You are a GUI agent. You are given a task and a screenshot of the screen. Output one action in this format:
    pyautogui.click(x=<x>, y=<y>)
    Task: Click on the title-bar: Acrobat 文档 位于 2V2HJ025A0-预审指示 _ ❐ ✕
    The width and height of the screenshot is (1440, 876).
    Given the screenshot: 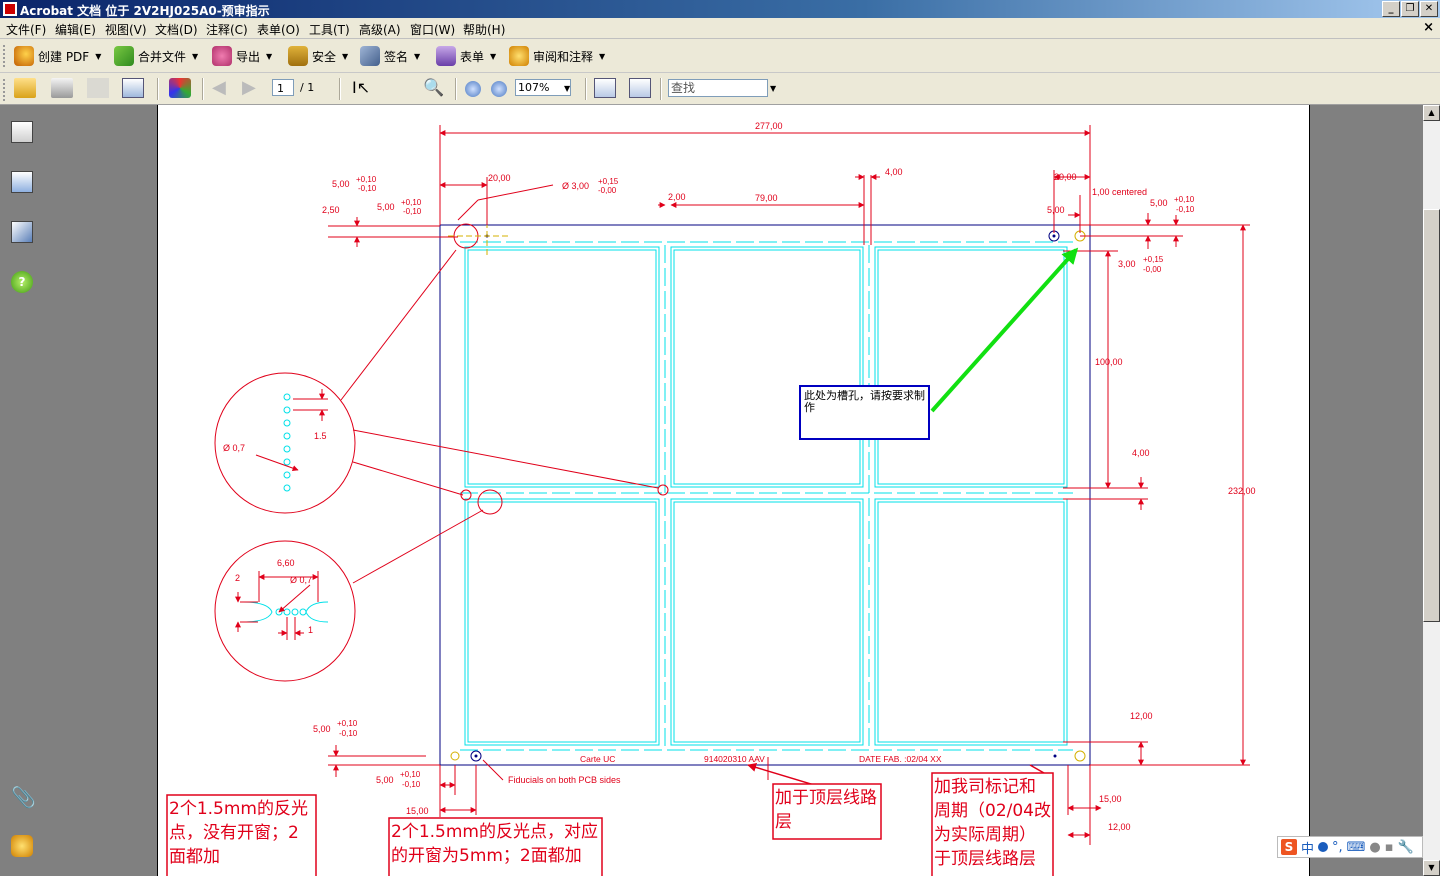 What is the action you would take?
    pyautogui.click(x=720, y=9)
    